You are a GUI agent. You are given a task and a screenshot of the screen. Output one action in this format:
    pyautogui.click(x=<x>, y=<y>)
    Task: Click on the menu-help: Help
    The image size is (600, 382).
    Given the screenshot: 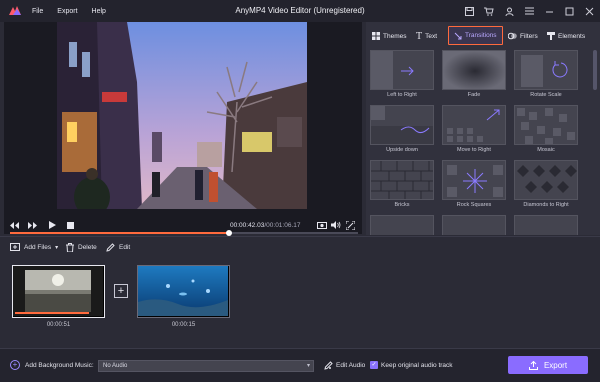 What is the action you would take?
    pyautogui.click(x=99, y=11)
    